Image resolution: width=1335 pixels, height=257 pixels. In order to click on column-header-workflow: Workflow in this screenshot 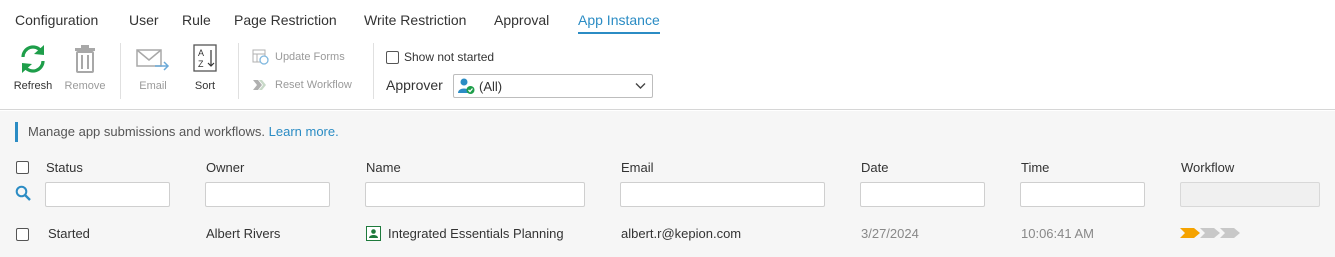, I will do `click(1207, 167)`.